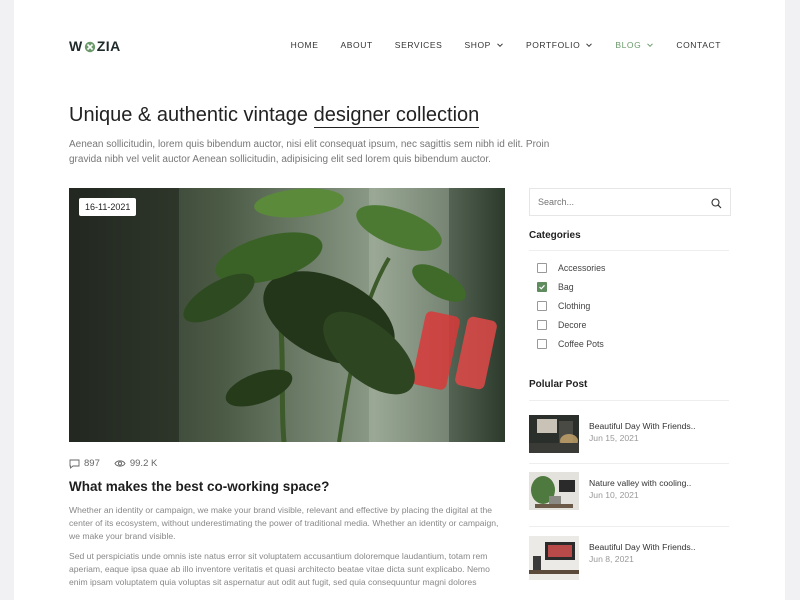  I want to click on nav-contact: CONTACT, so click(698, 45).